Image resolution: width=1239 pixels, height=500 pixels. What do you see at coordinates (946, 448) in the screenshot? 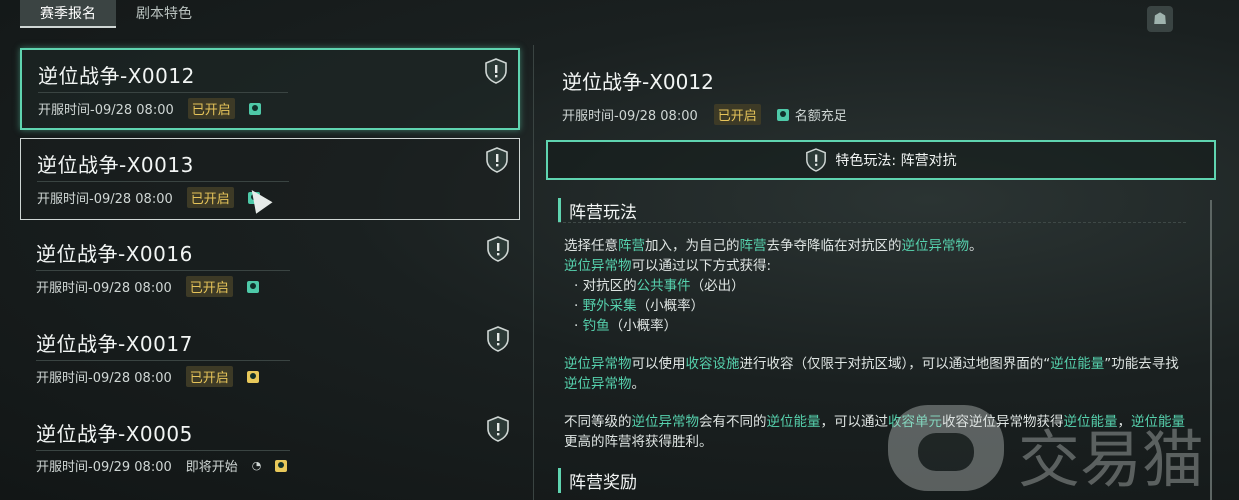
I see `cat-logo-icon` at bounding box center [946, 448].